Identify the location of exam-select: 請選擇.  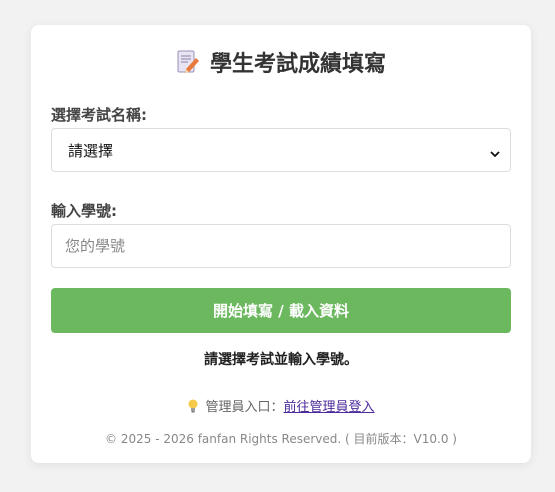
(281, 150).